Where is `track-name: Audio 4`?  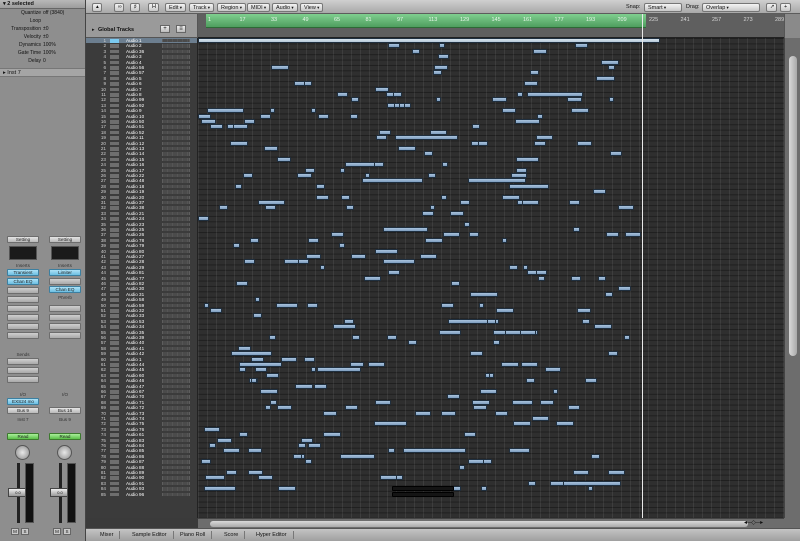 track-name: Audio 4 is located at coordinates (134, 62).